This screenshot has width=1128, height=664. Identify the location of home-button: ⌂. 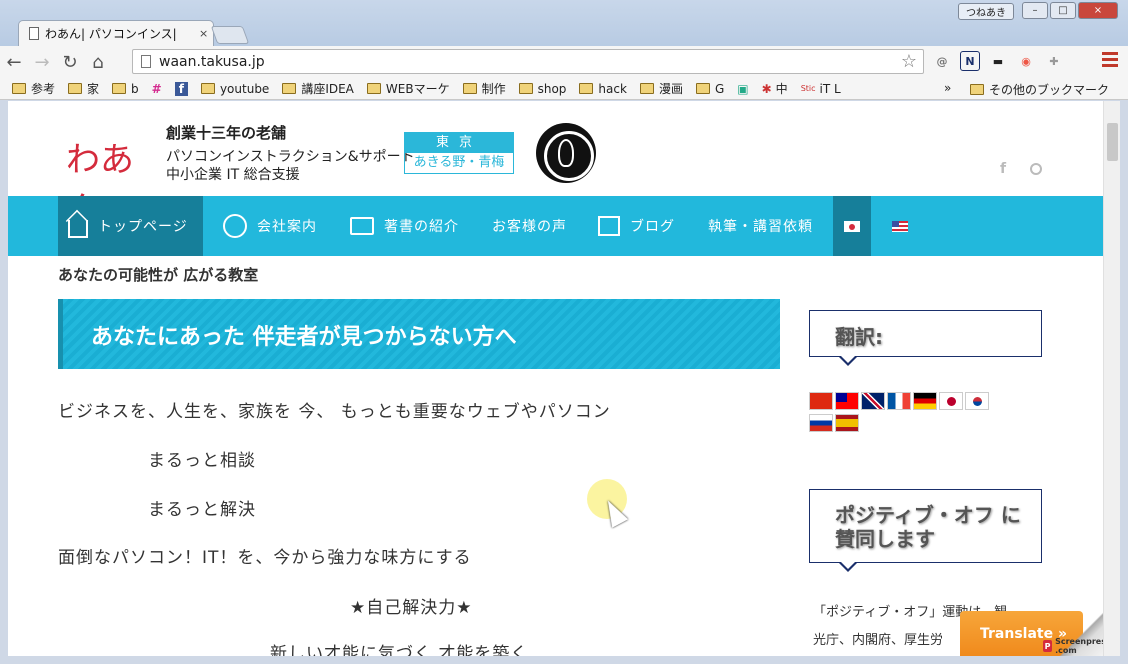
(98, 62).